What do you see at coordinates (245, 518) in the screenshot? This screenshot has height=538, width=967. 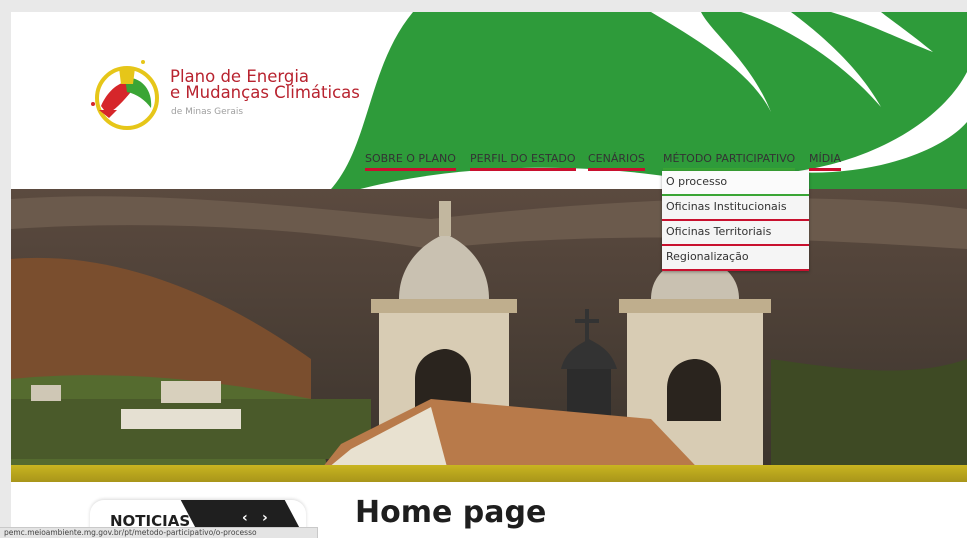 I see `news-prev-icon: ‹` at bounding box center [245, 518].